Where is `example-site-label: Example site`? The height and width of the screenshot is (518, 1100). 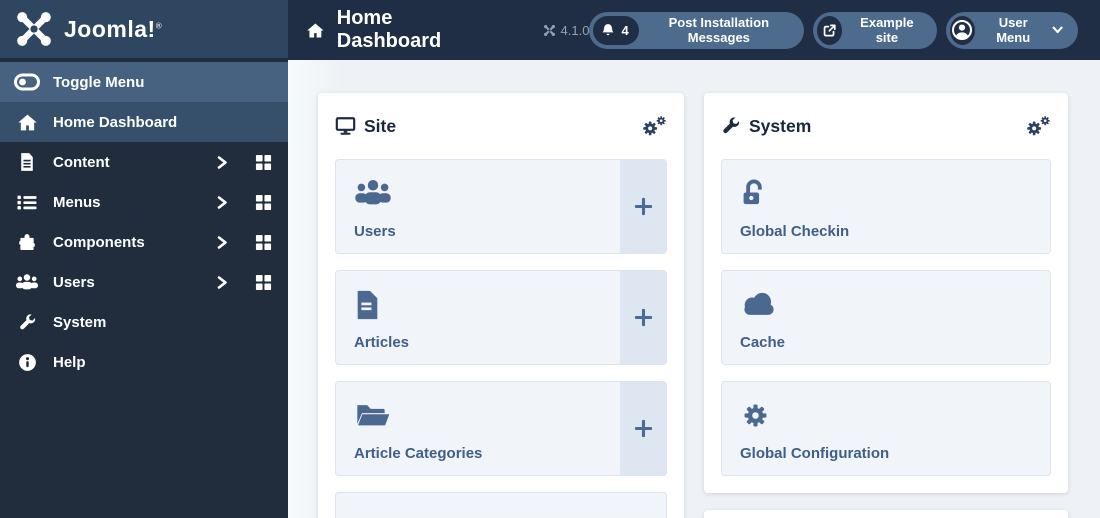
example-site-label: Example site is located at coordinates (887, 30).